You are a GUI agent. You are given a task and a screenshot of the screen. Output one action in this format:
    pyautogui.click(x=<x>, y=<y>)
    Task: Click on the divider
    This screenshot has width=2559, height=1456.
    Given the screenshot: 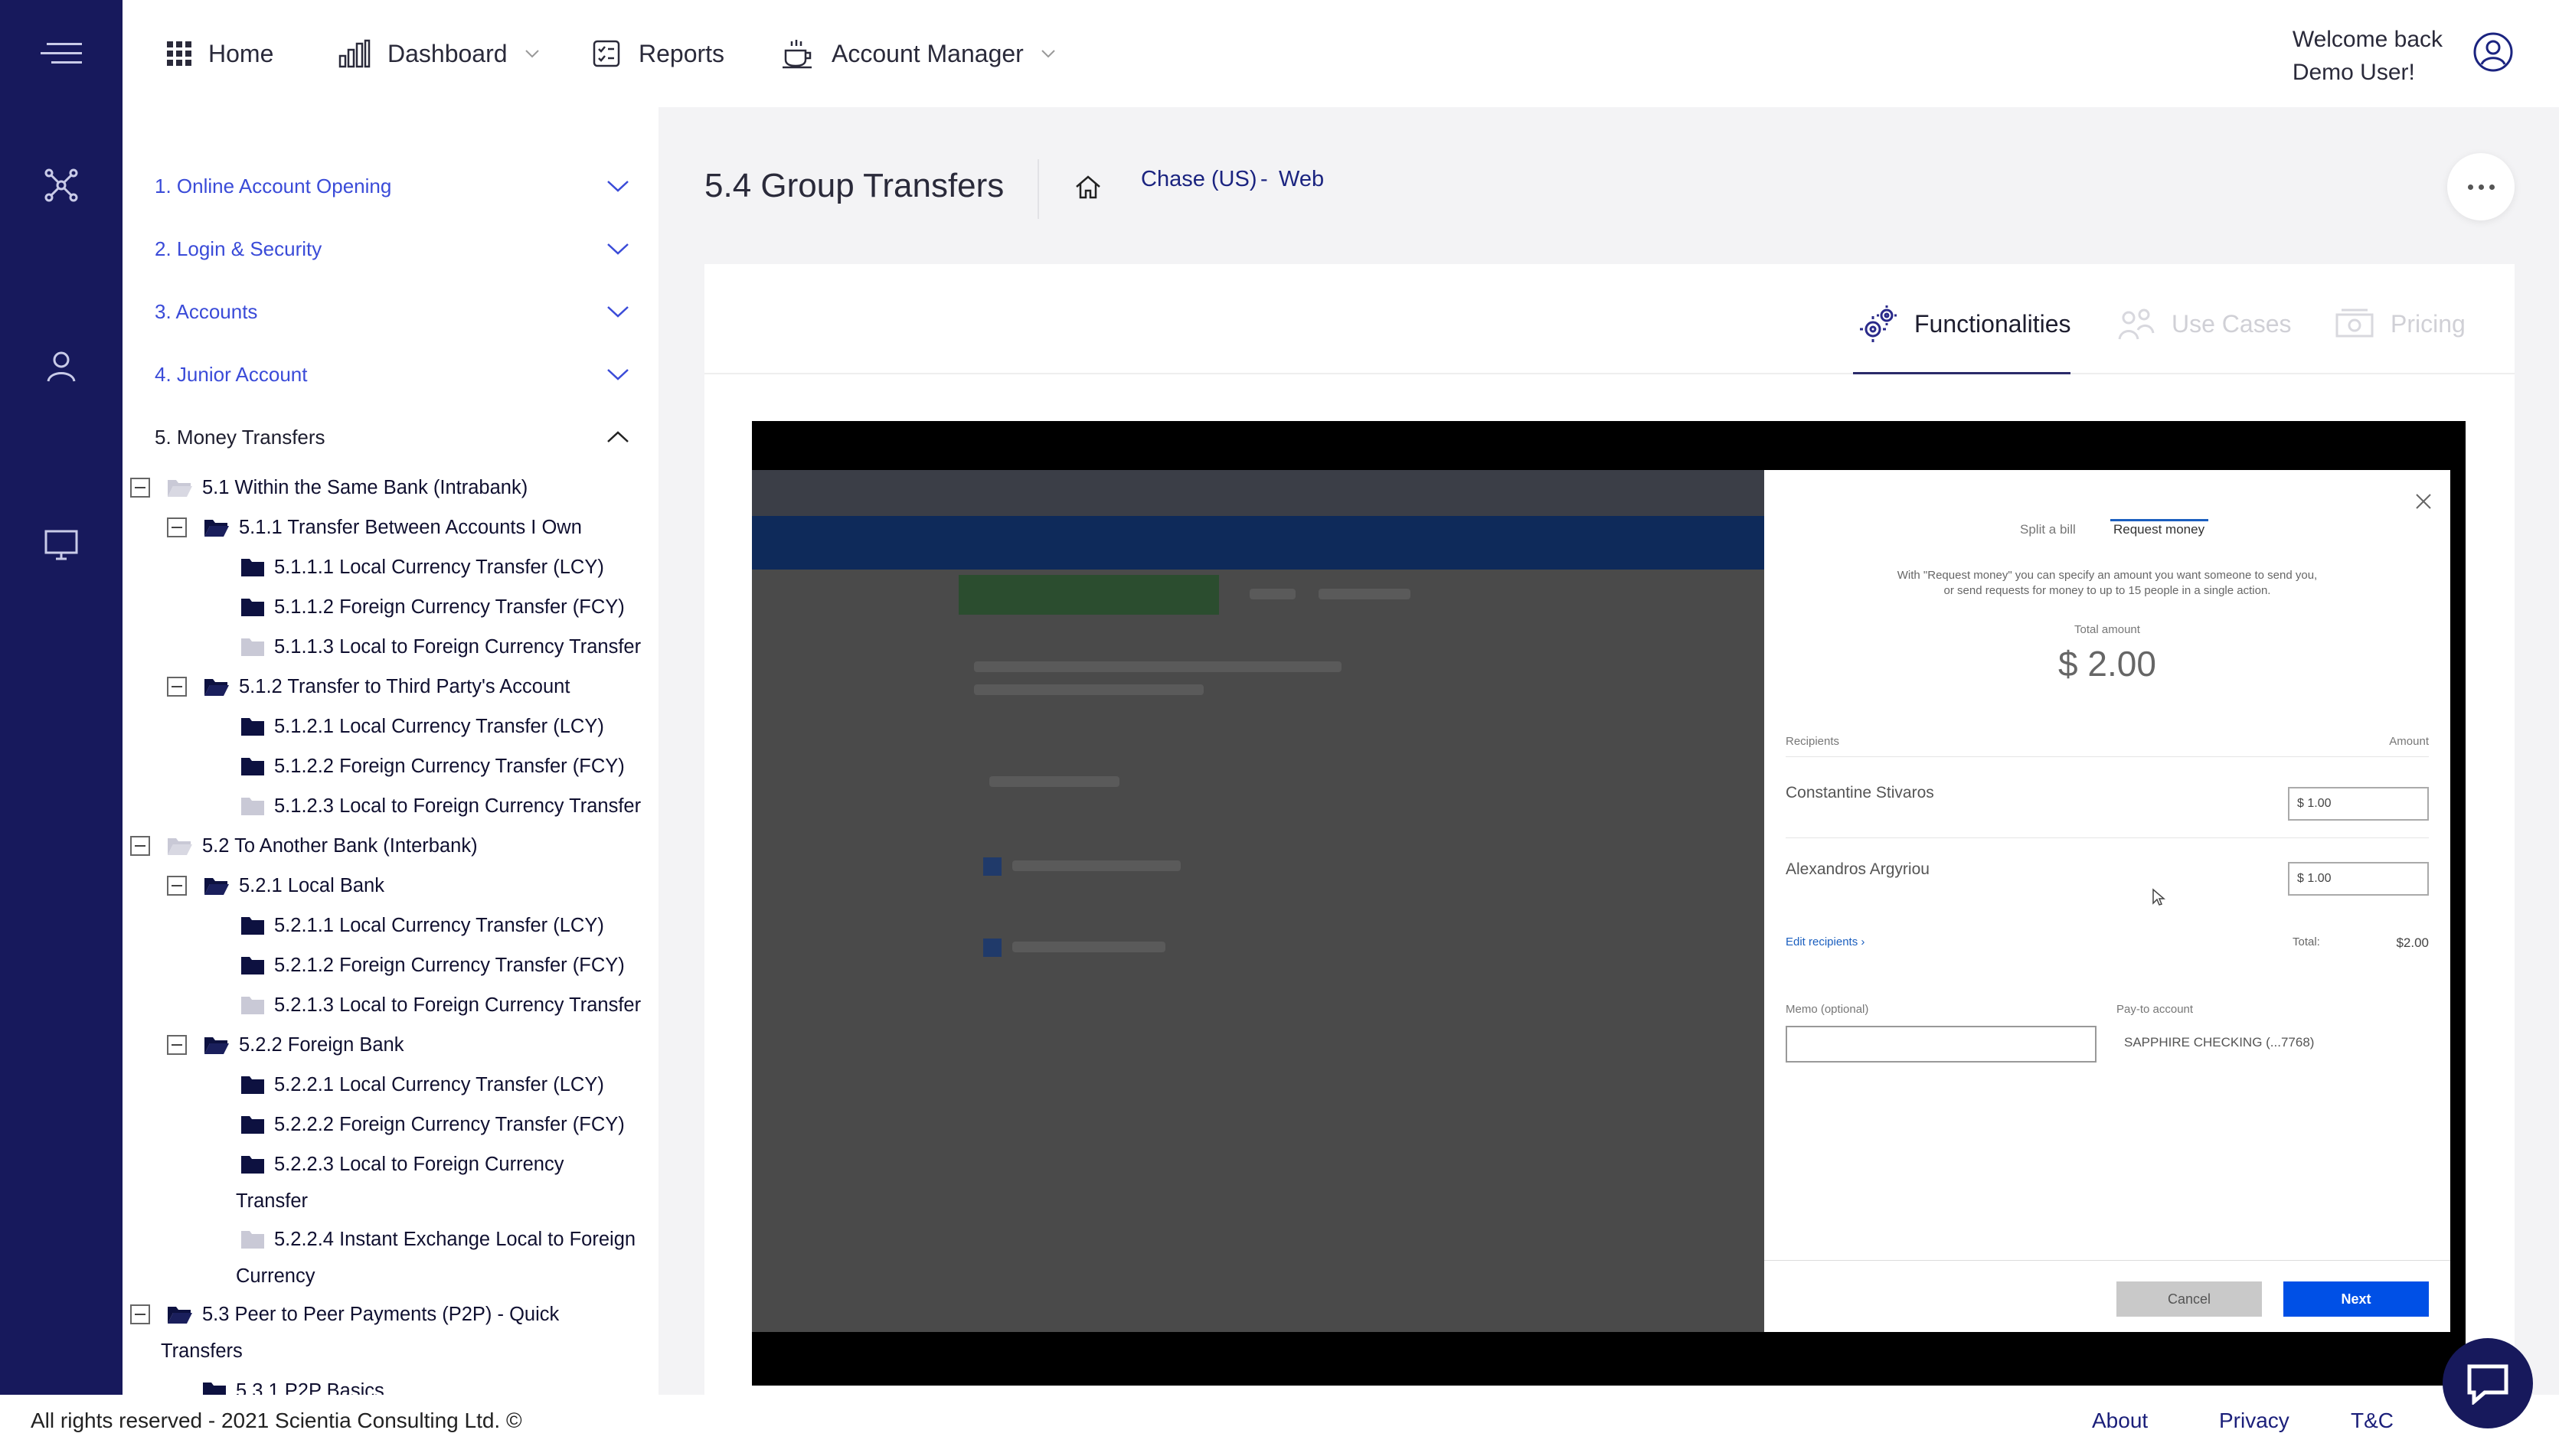 What is the action you would take?
    pyautogui.click(x=2107, y=838)
    